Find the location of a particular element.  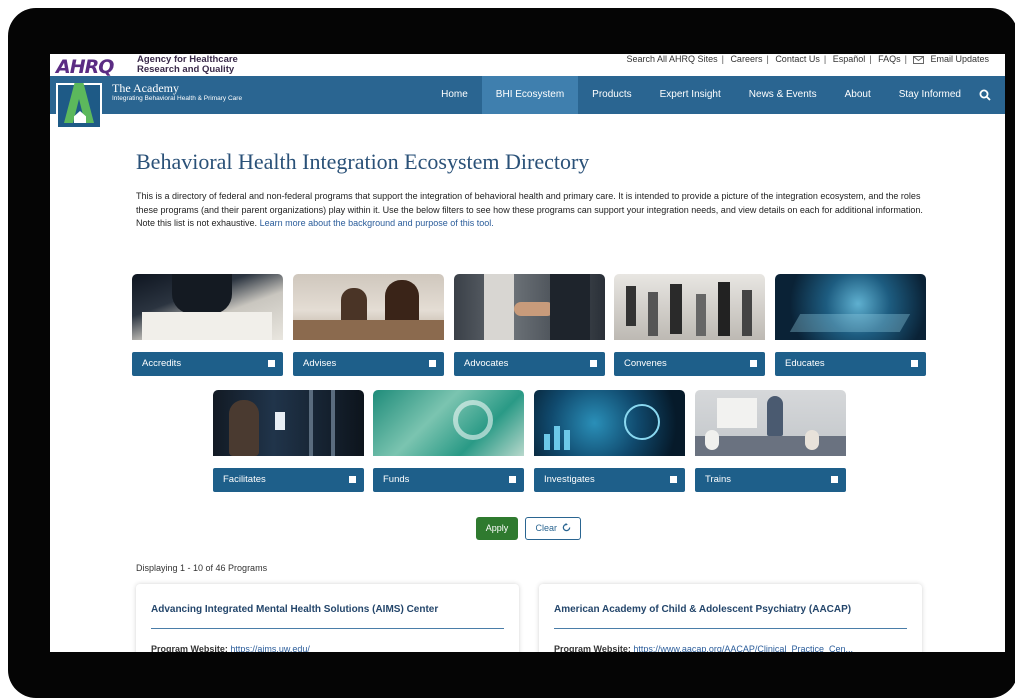

filter-bar-educates: Educates is located at coordinates (850, 364).